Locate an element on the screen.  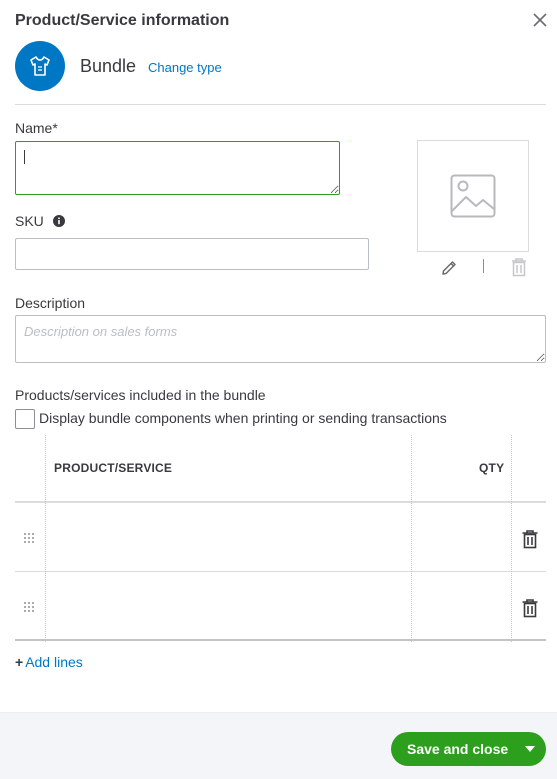
delete-image-icon is located at coordinates (519, 267).